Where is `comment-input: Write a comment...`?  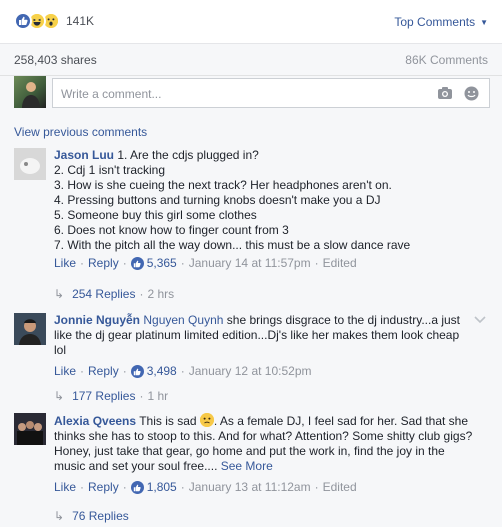 comment-input: Write a comment... is located at coordinates (271, 93).